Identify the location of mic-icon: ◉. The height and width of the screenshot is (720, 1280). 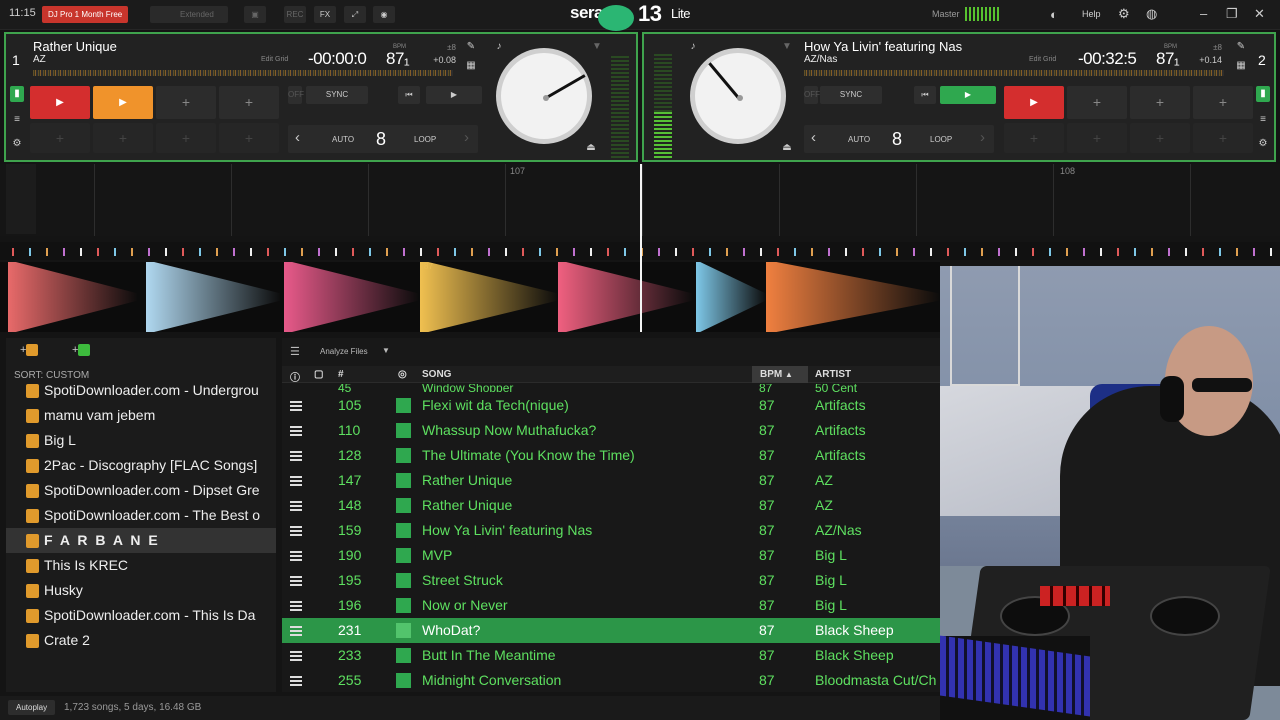
(384, 14).